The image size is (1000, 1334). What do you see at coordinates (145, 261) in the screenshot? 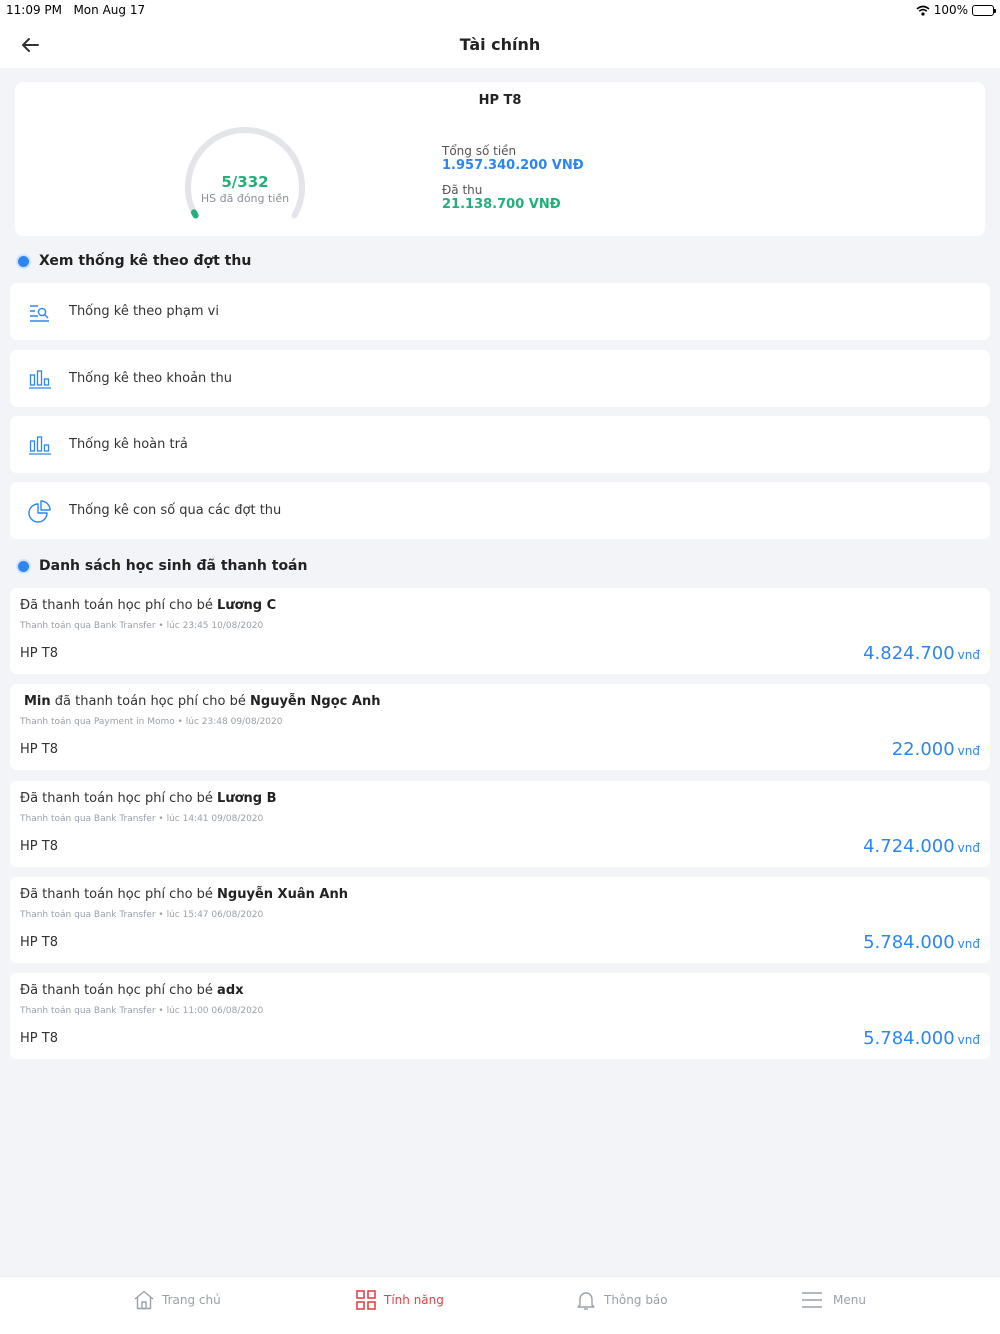
I see `stats-section-title: Xem thống kê theo đợt thu` at bounding box center [145, 261].